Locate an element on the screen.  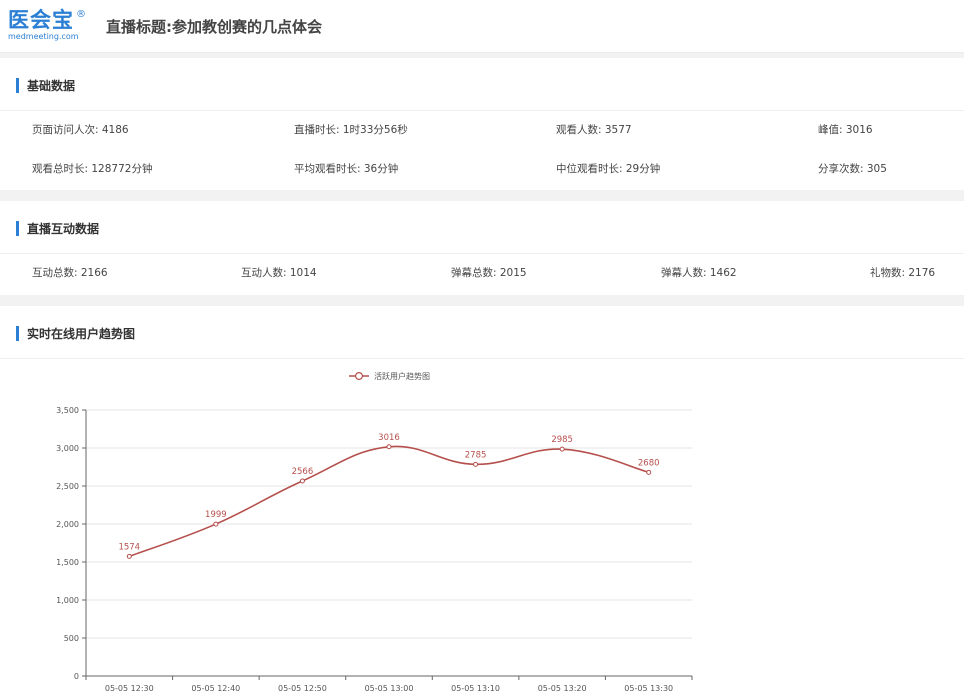
stat-median-watch-time: 中位观看时长: 29分钟 is located at coordinates (608, 169).